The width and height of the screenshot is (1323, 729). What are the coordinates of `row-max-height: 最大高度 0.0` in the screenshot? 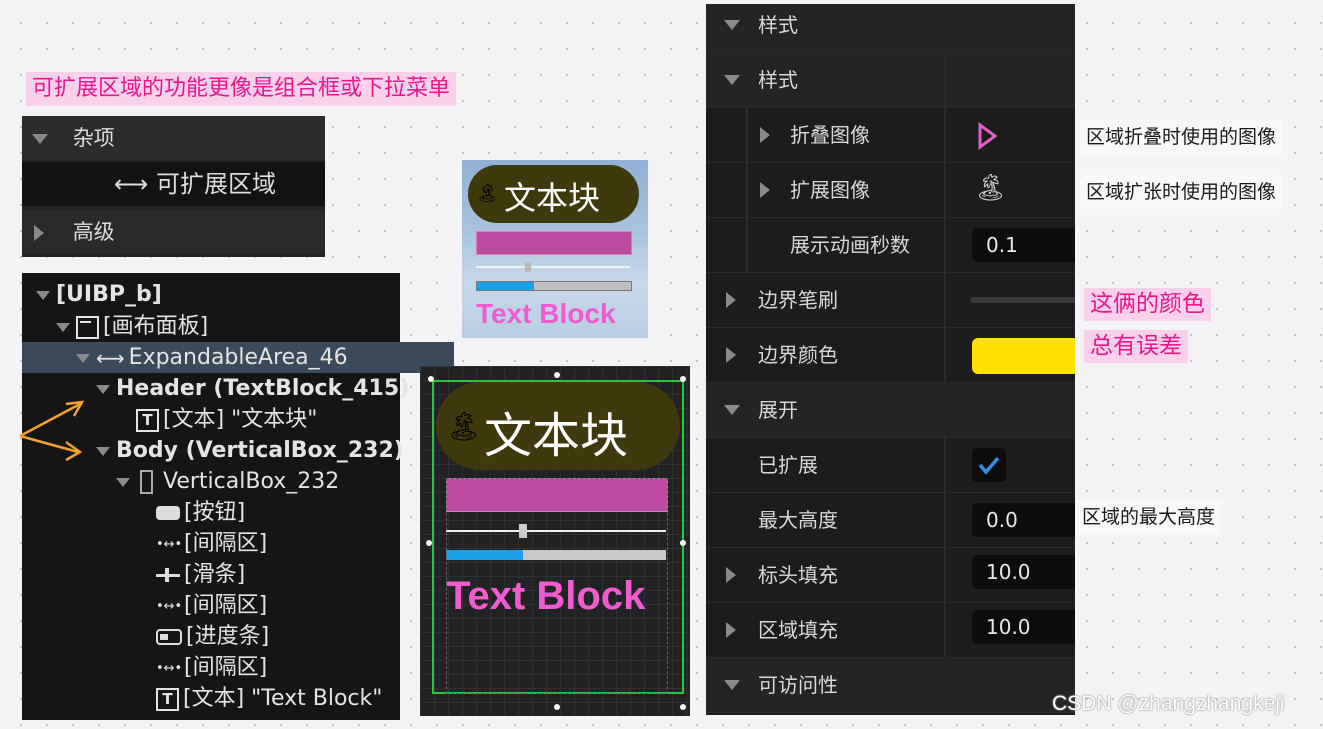 It's located at (890, 520).